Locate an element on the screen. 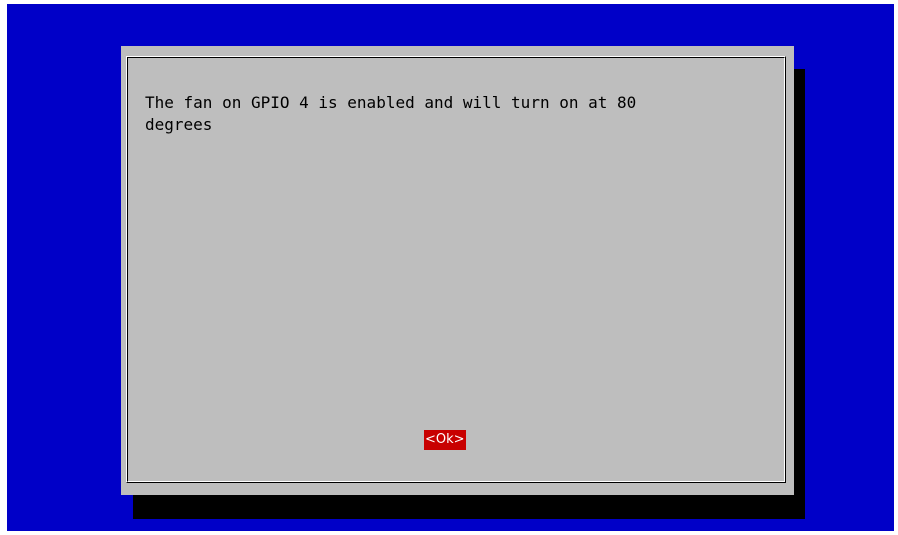 The width and height of the screenshot is (898, 535). ok-button: <Ok> is located at coordinates (445, 440).